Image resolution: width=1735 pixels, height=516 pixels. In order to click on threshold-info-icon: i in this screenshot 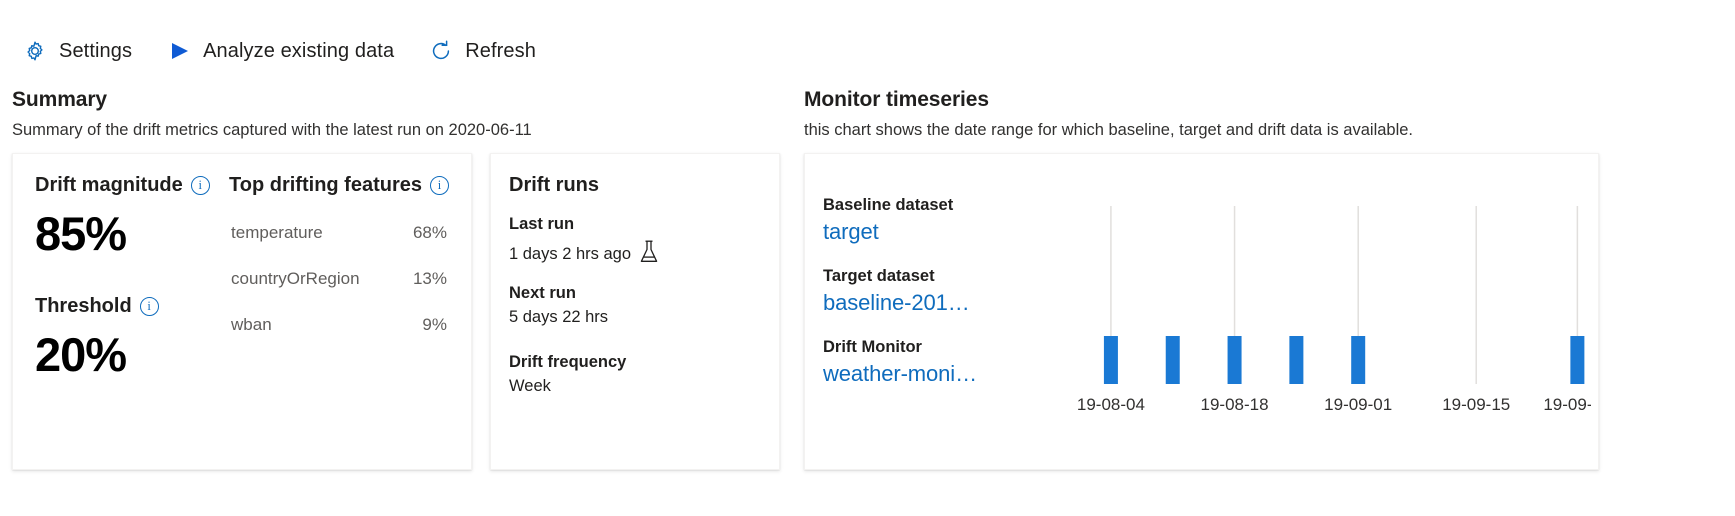, I will do `click(149, 307)`.